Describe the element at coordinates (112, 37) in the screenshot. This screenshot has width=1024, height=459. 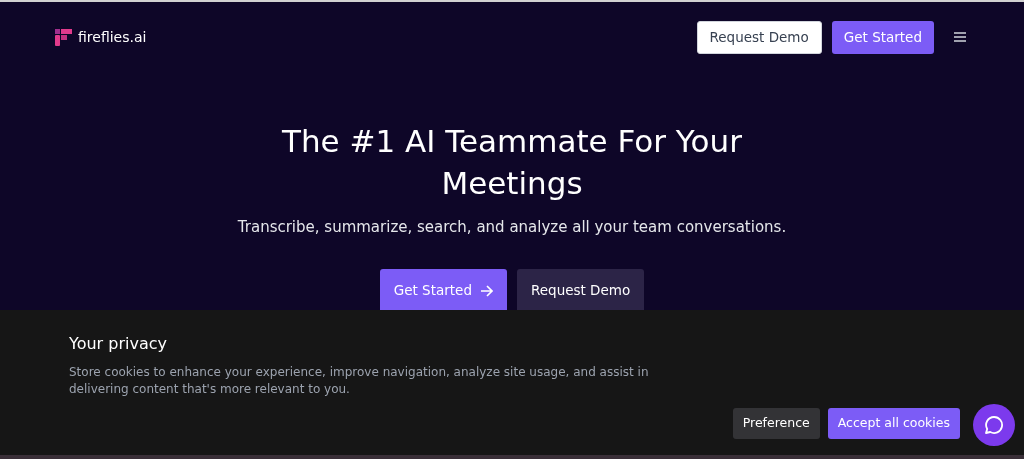
I see `logo-text: fireflies.ai` at that location.